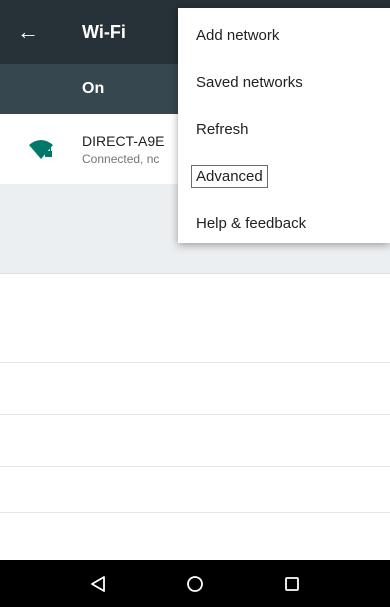 This screenshot has width=390, height=607. I want to click on system-nav-bar, so click(195, 583).